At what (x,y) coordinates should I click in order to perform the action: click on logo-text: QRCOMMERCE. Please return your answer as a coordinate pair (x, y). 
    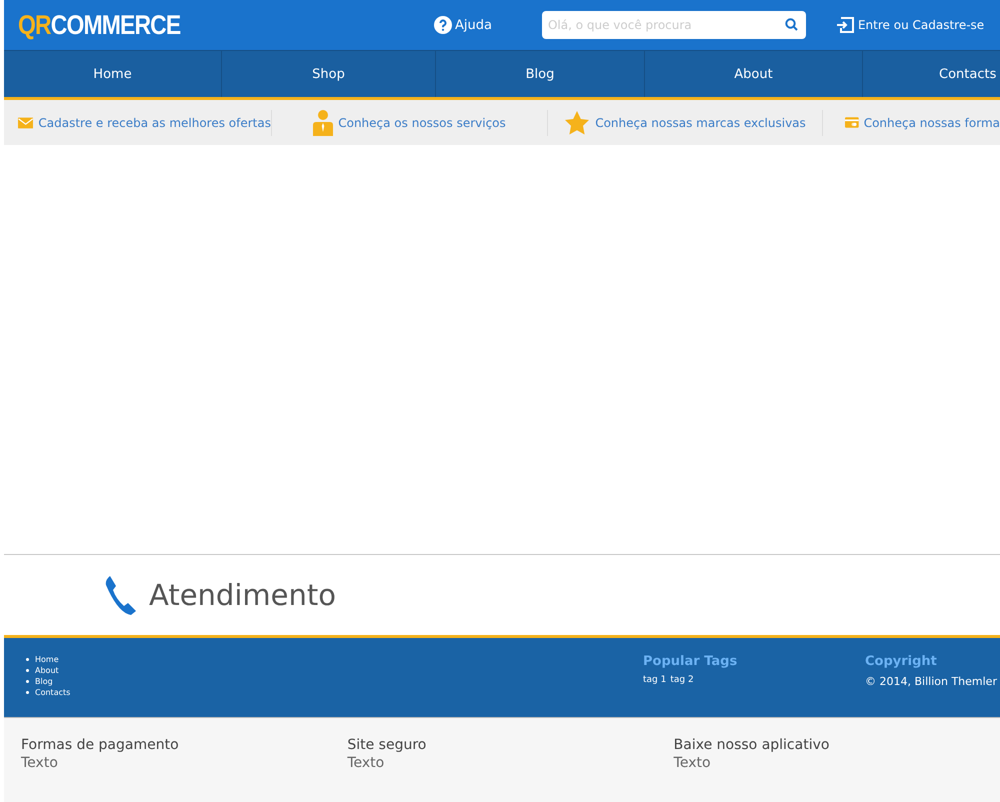
    Looking at the image, I should click on (124, 25).